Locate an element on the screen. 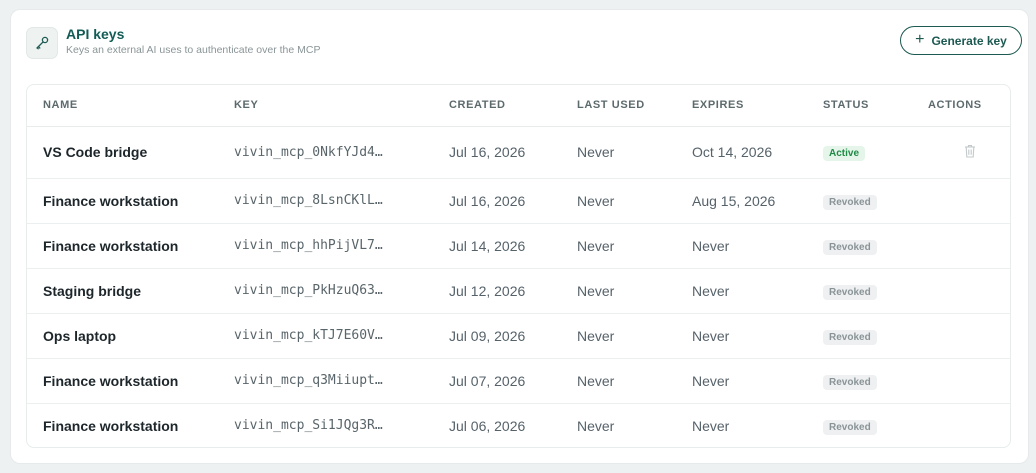 This screenshot has width=1036, height=473. column-header-expires: EXPIRES is located at coordinates (741, 106).